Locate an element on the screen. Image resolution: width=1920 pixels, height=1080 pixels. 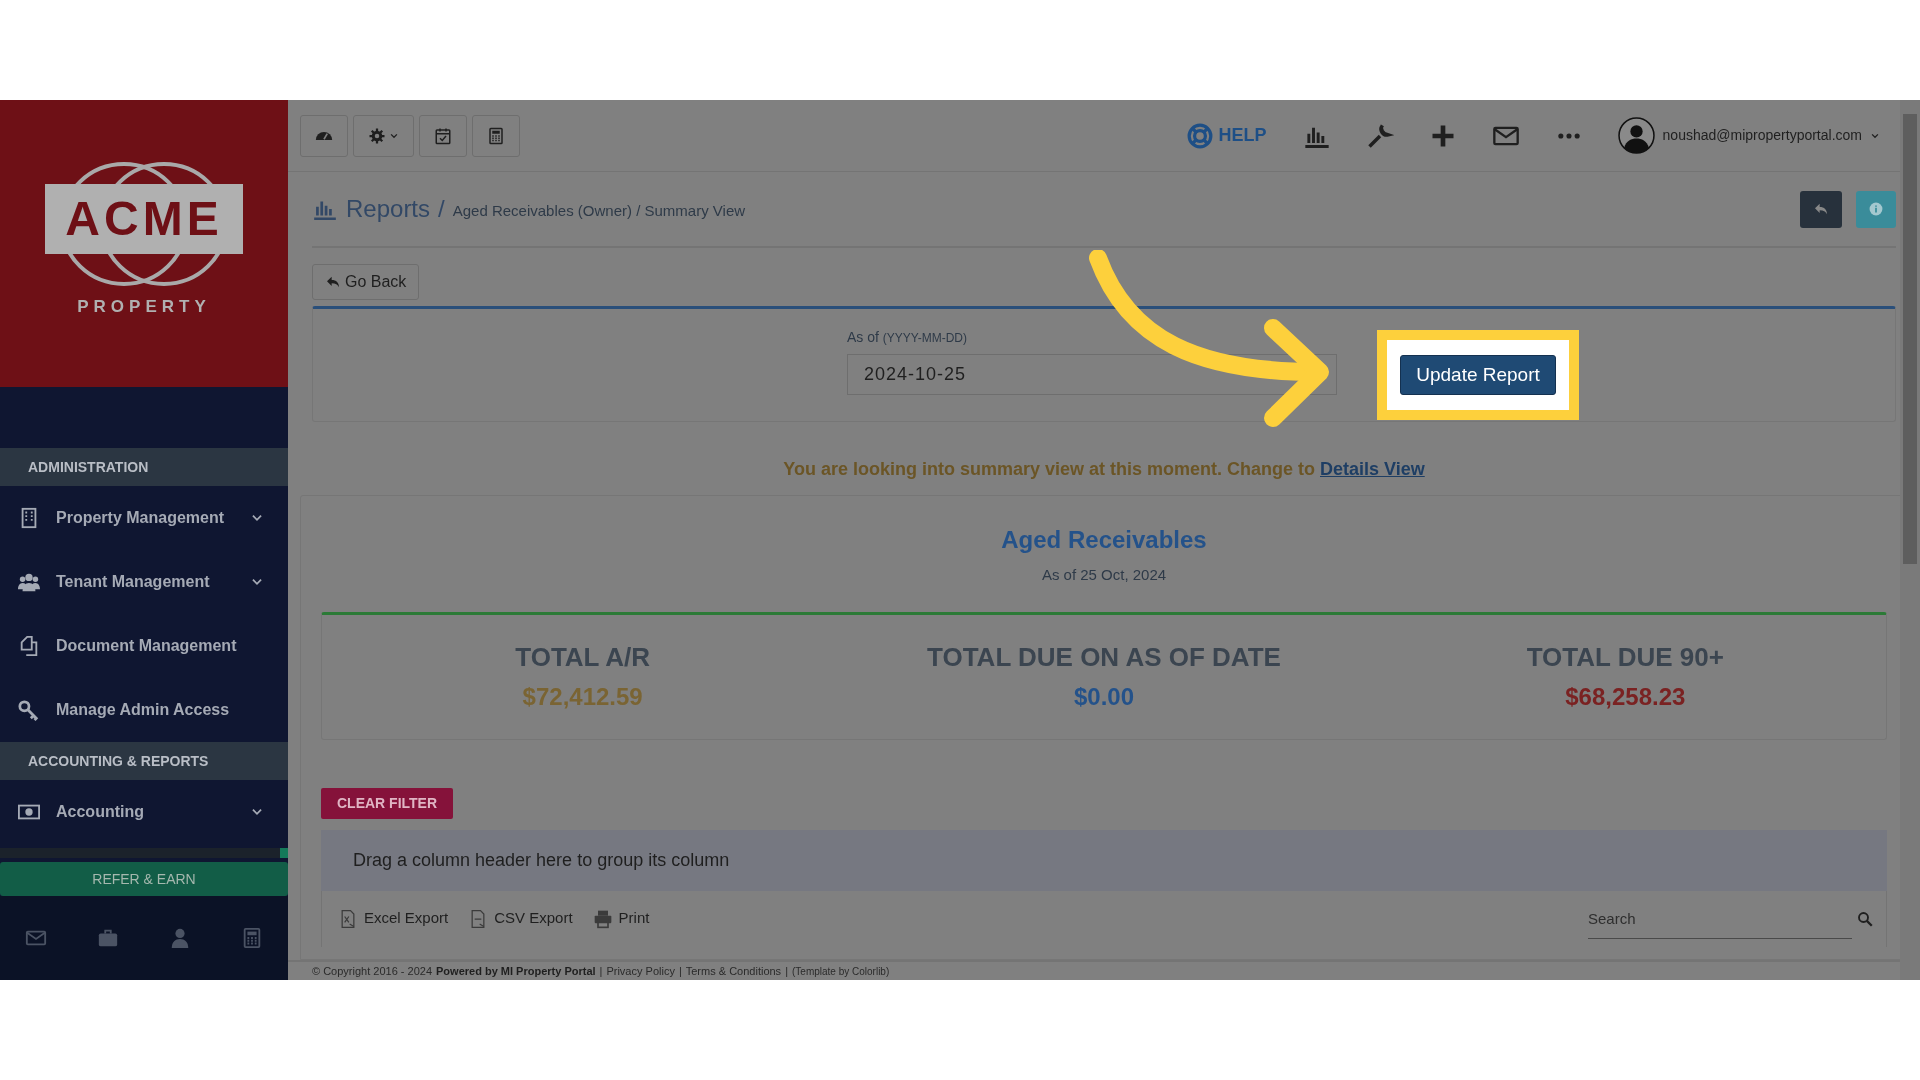
search-field: Search is located at coordinates (1720, 918).